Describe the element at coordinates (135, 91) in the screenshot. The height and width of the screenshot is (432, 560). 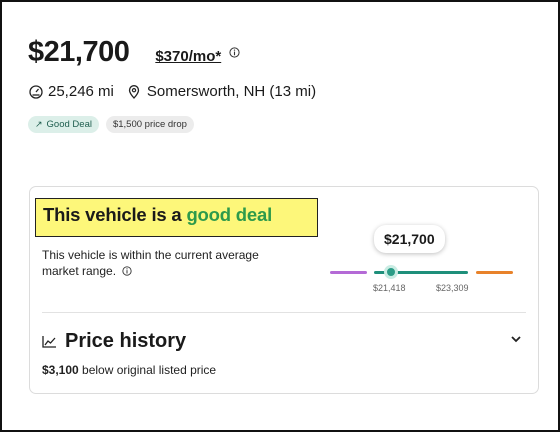
I see `location-pin-icon` at that location.